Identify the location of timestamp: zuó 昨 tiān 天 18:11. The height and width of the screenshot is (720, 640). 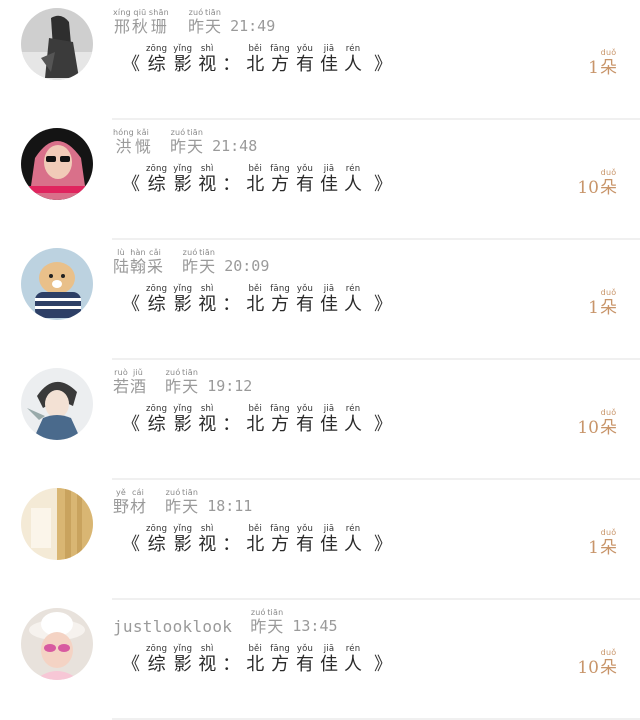
(208, 502).